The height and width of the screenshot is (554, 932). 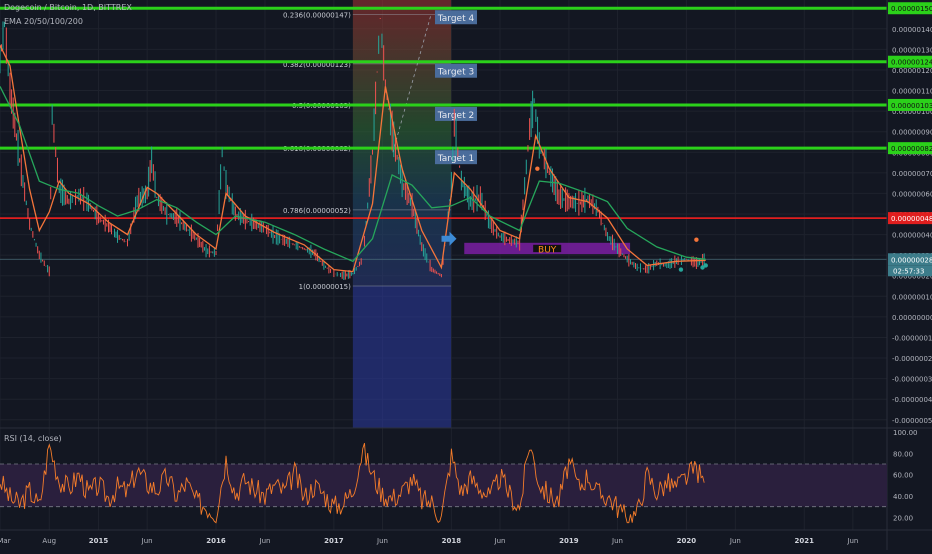 I want to click on price-axis-tick: -0.00000010, so click(x=912, y=338).